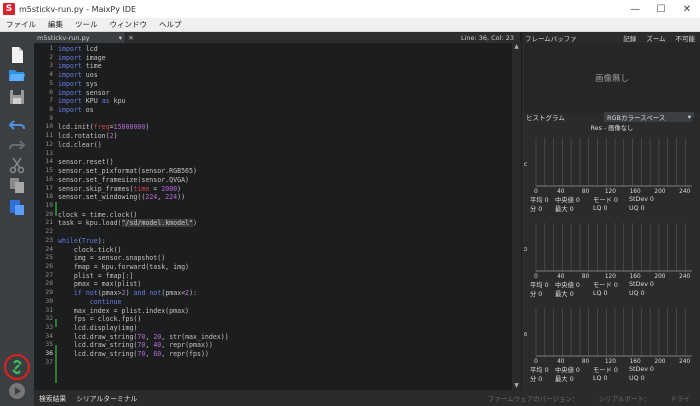  What do you see at coordinates (17, 207) in the screenshot?
I see `paste-icon` at bounding box center [17, 207].